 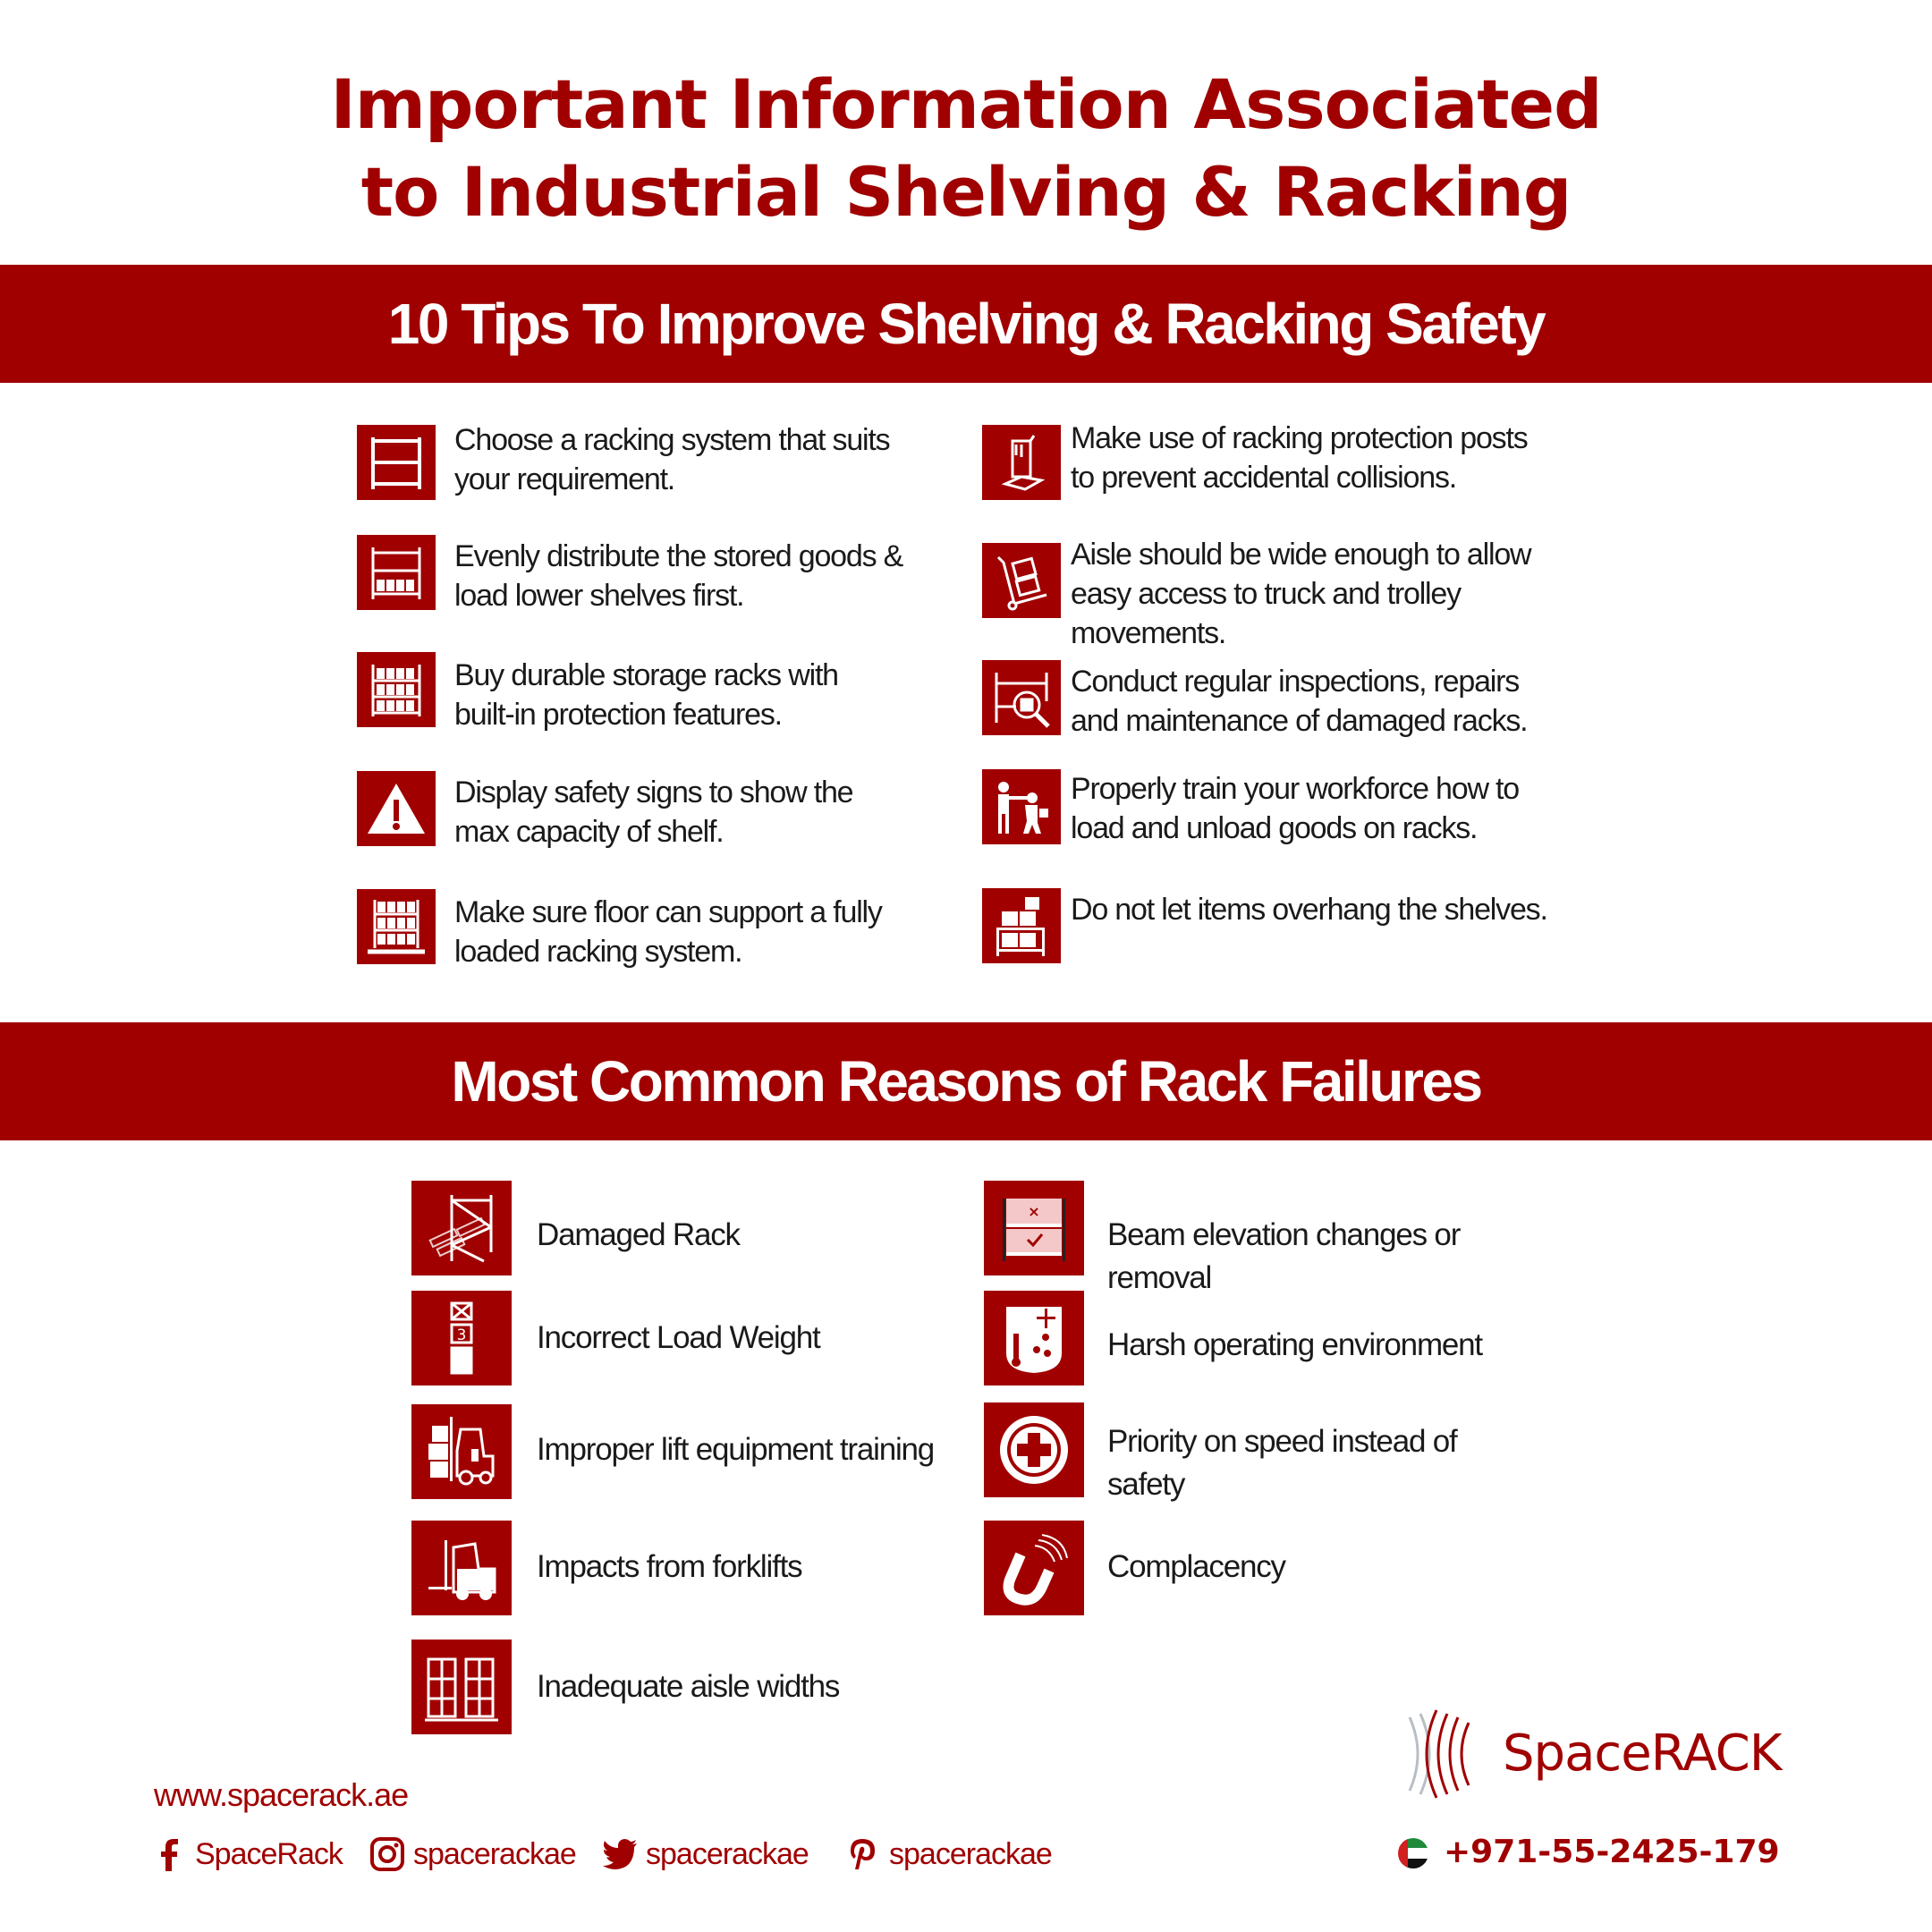 I want to click on tip-line: Do not let items overhang the shelves., so click(x=1309, y=910).